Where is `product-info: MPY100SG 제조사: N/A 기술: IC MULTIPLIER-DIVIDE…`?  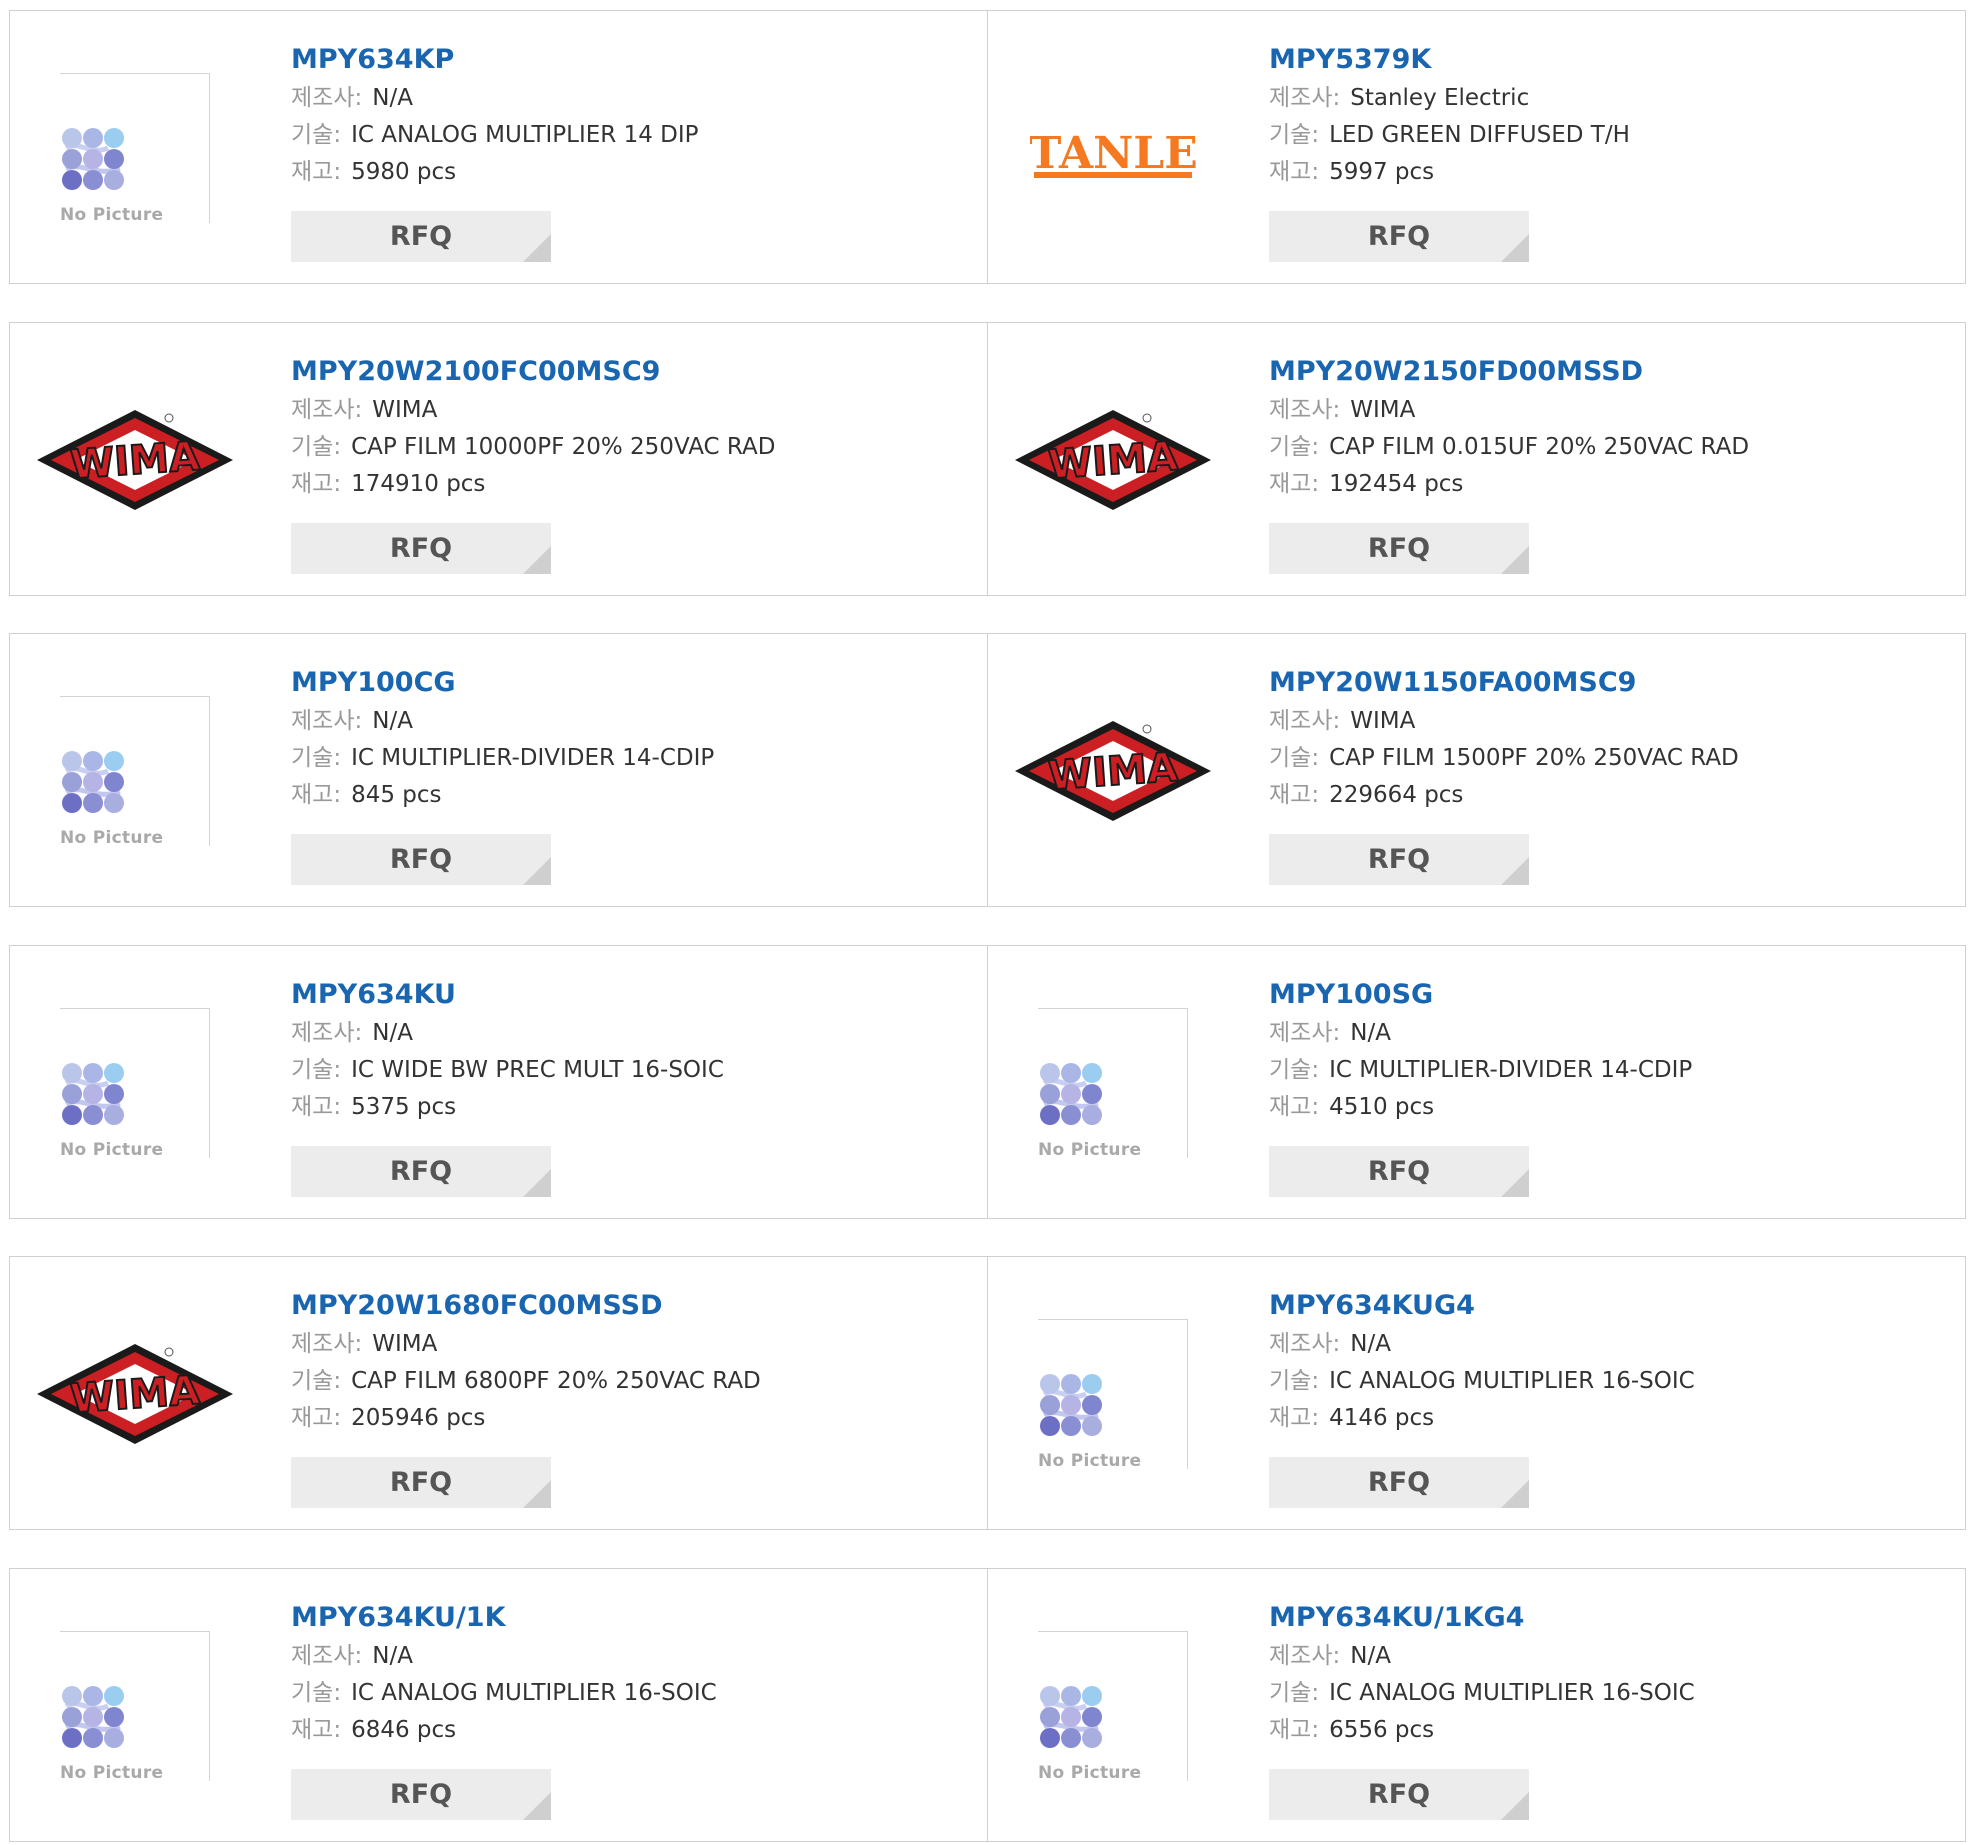
product-info: MPY100SG 제조사: N/A 기술: IC MULTIPLIER-DIVIDE… is located at coordinates (1612, 1050).